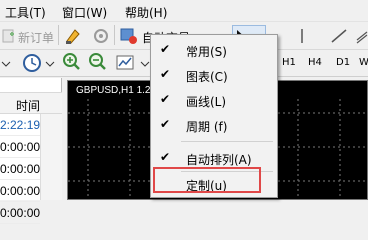 The width and height of the screenshot is (368, 240). Describe the element at coordinates (146, 12) in the screenshot. I see `menu-help: 帮助(H)` at that location.